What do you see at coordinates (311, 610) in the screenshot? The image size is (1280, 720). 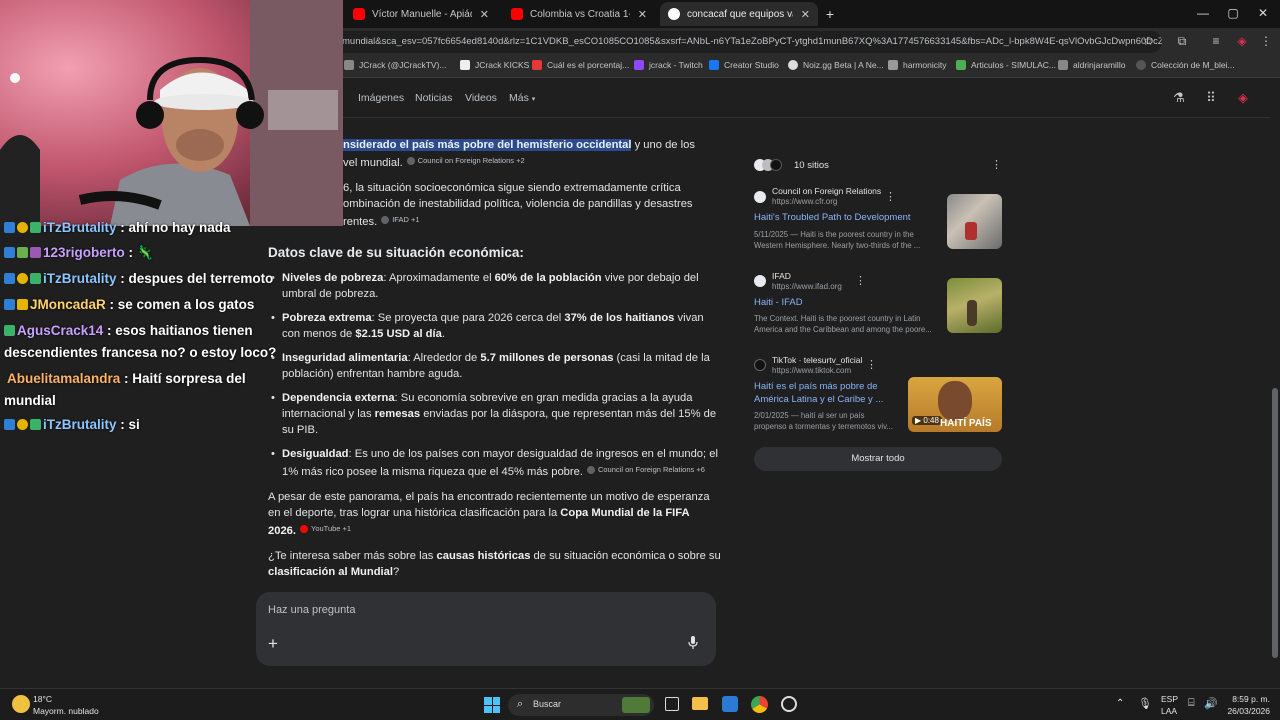 I see `ask-input: Haz una pregunta` at bounding box center [311, 610].